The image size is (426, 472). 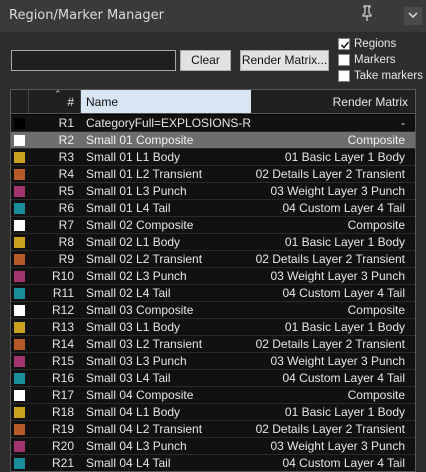 I want to click on table-row: R8 Small 02 L1 Body 01 Basic Layer 1 Body, so click(x=213, y=242).